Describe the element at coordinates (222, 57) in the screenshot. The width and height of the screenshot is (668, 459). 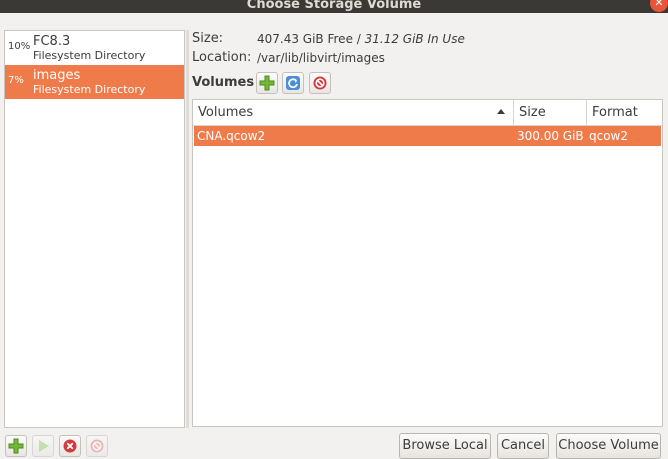
I see `location-label: Location:` at that location.